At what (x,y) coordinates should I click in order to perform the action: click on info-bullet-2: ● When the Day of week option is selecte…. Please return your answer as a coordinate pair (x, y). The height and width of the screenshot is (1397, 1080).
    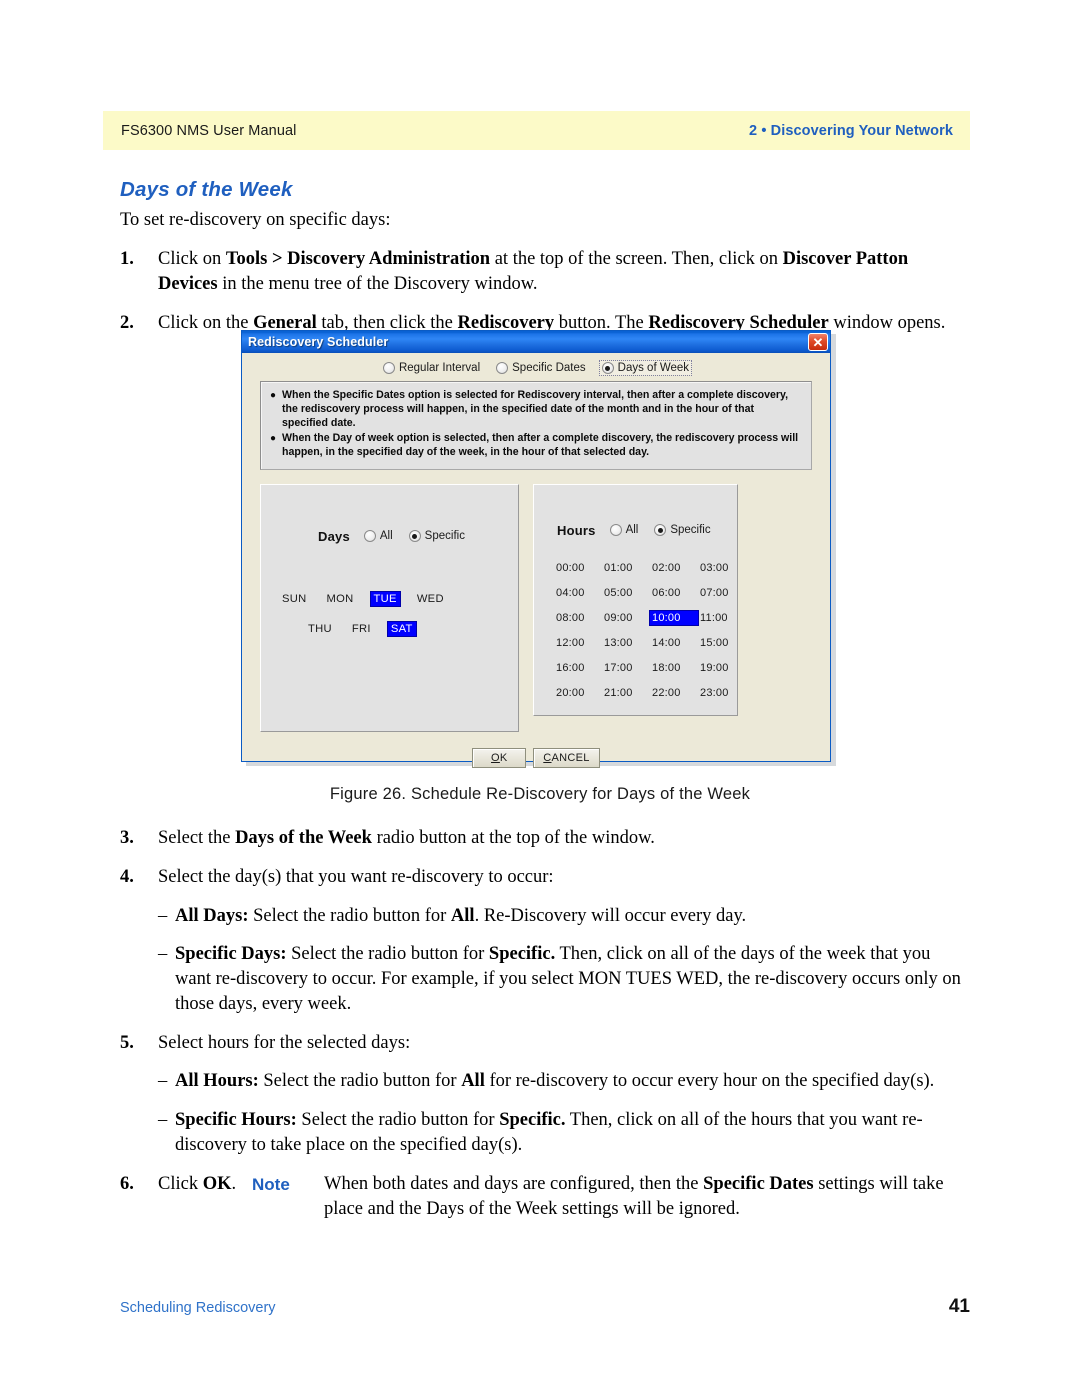
    Looking at the image, I should click on (536, 446).